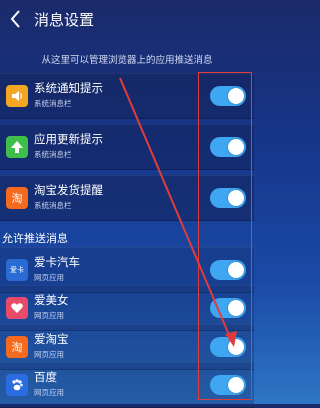 This screenshot has width=320, height=408. Describe the element at coordinates (45, 377) in the screenshot. I see `row-label: 百度` at that location.